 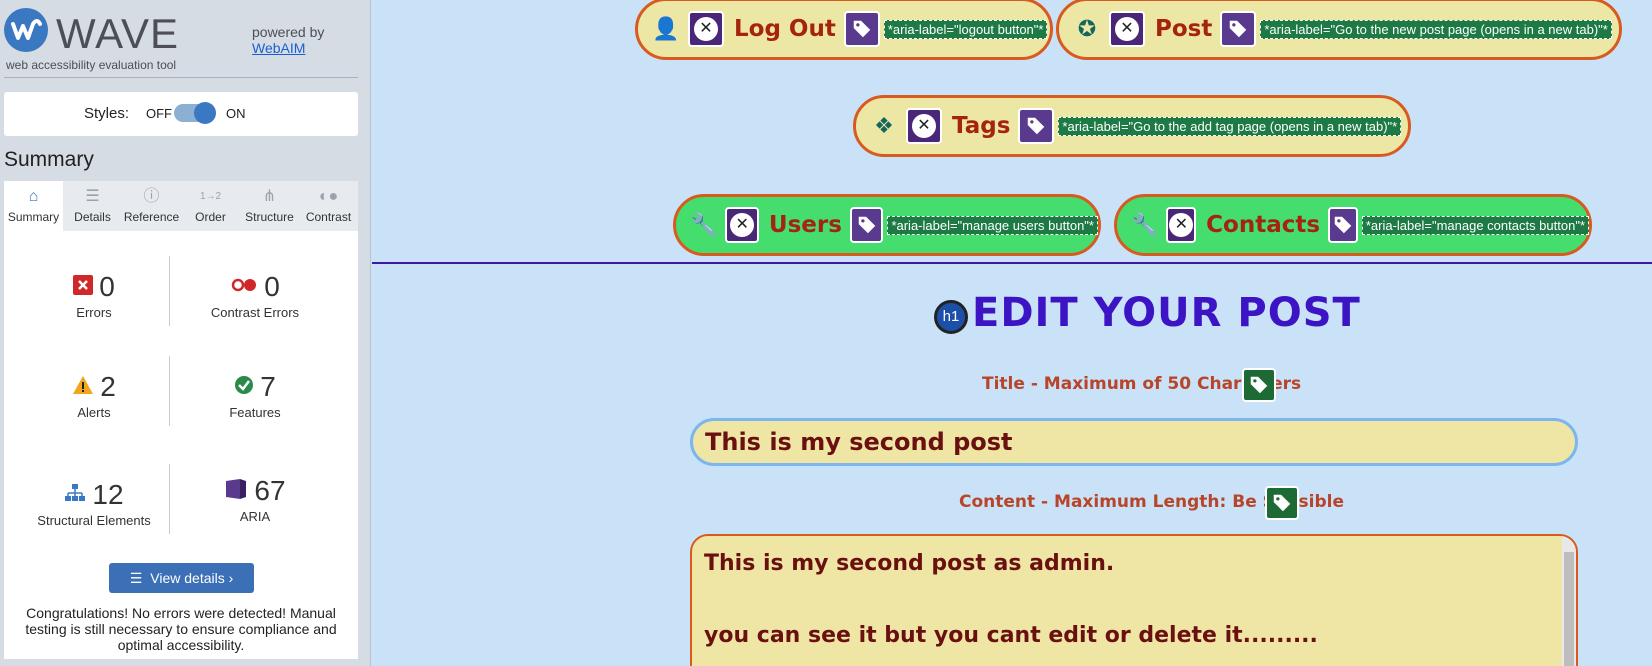 I want to click on content-blank-line, so click(x=1134, y=600).